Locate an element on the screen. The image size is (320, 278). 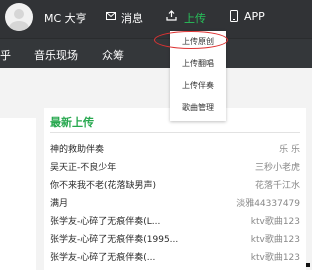
upload-menu-button: 上传 is located at coordinates (195, 18).